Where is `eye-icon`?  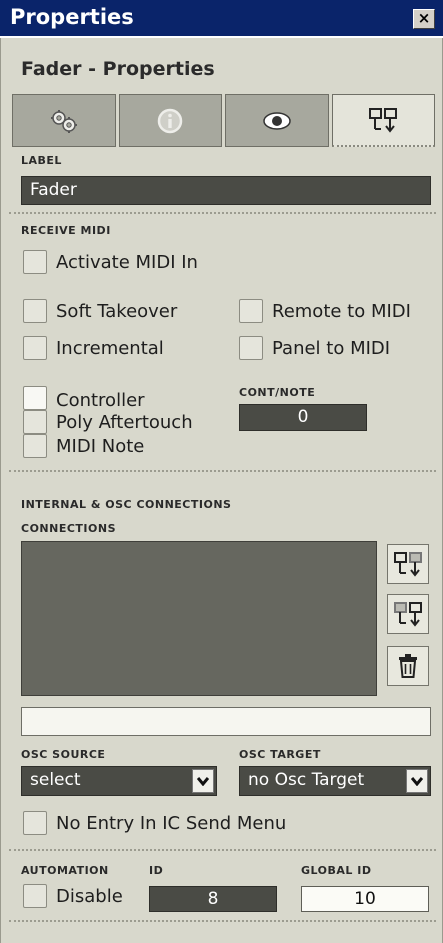
eye-icon is located at coordinates (277, 120).